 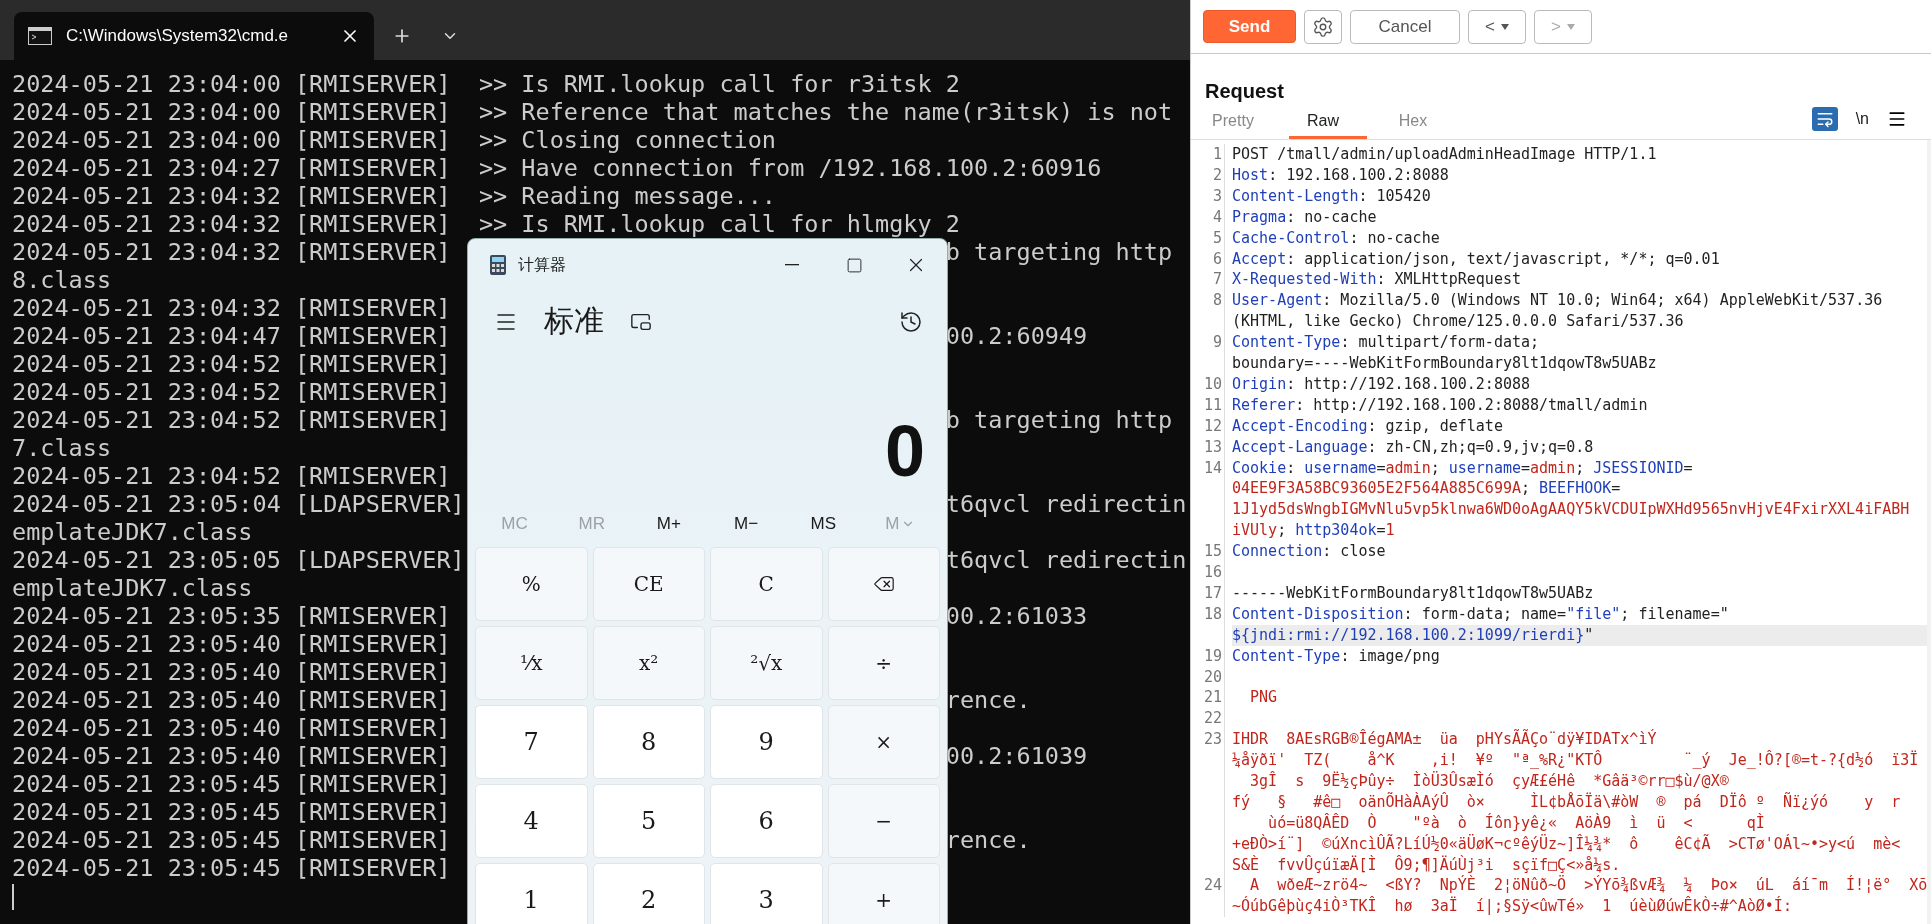 What do you see at coordinates (557, 168) in the screenshot?
I see `console-line: 2024-05-21 23:04:27 [RMISERVER] >> Have connection from /192.168.100.2:60916` at bounding box center [557, 168].